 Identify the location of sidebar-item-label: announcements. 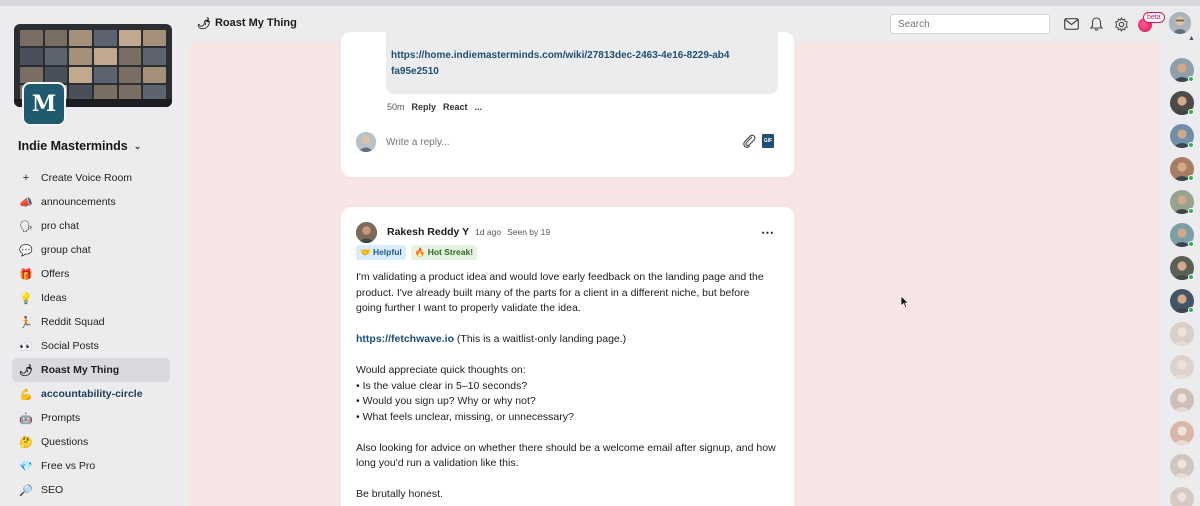
(78, 202).